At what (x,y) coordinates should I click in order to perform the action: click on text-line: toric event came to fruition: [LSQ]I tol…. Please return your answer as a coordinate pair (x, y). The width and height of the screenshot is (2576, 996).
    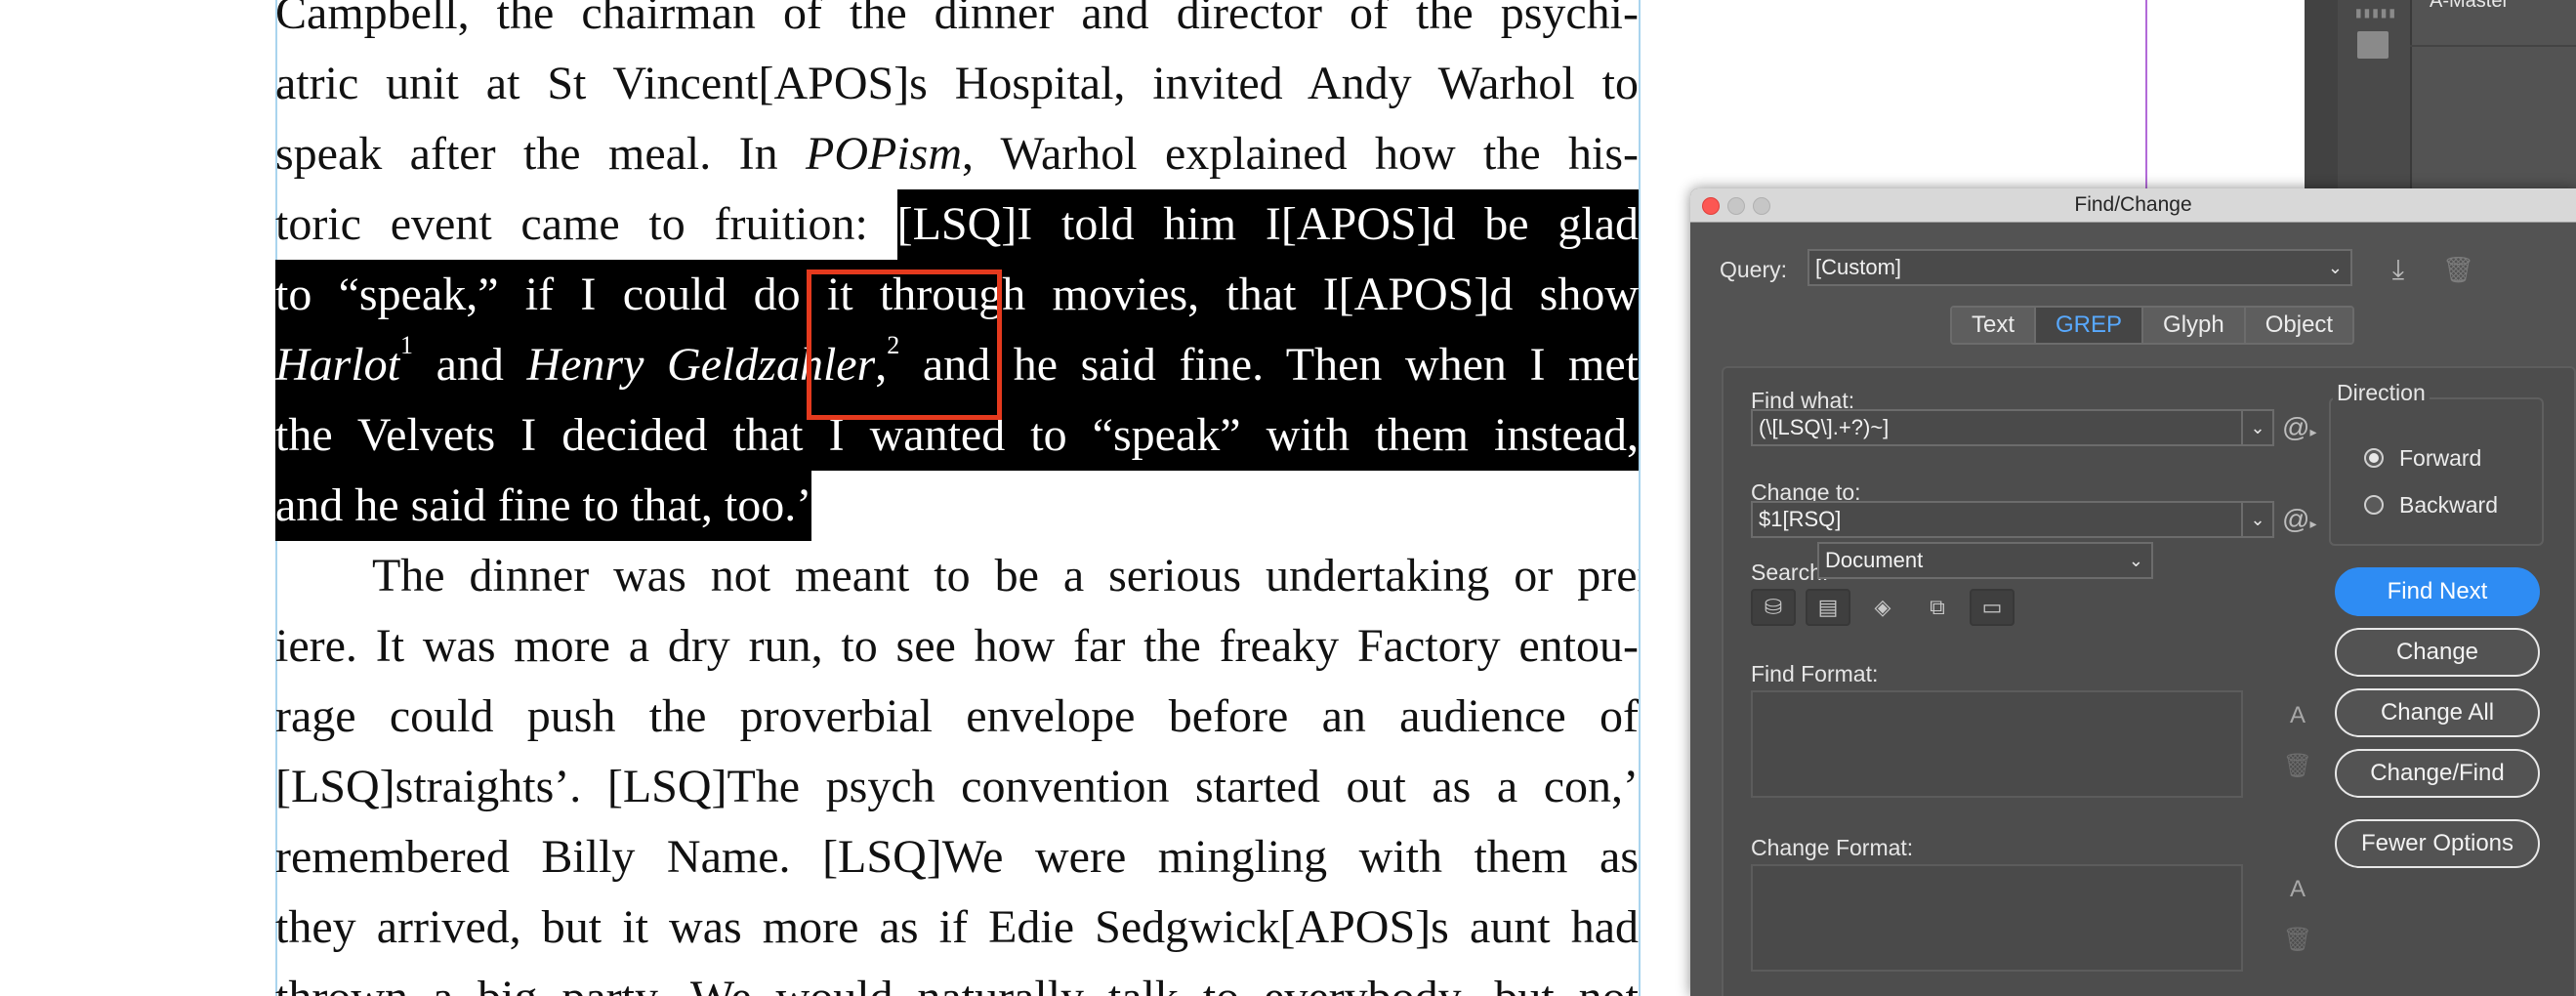
    Looking at the image, I should click on (957, 224).